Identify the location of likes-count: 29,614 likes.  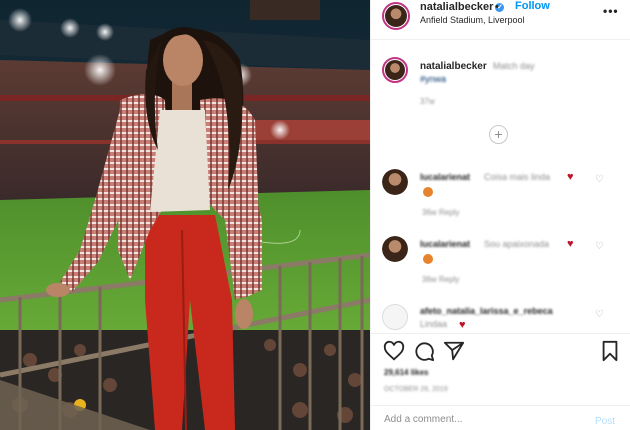
(406, 372).